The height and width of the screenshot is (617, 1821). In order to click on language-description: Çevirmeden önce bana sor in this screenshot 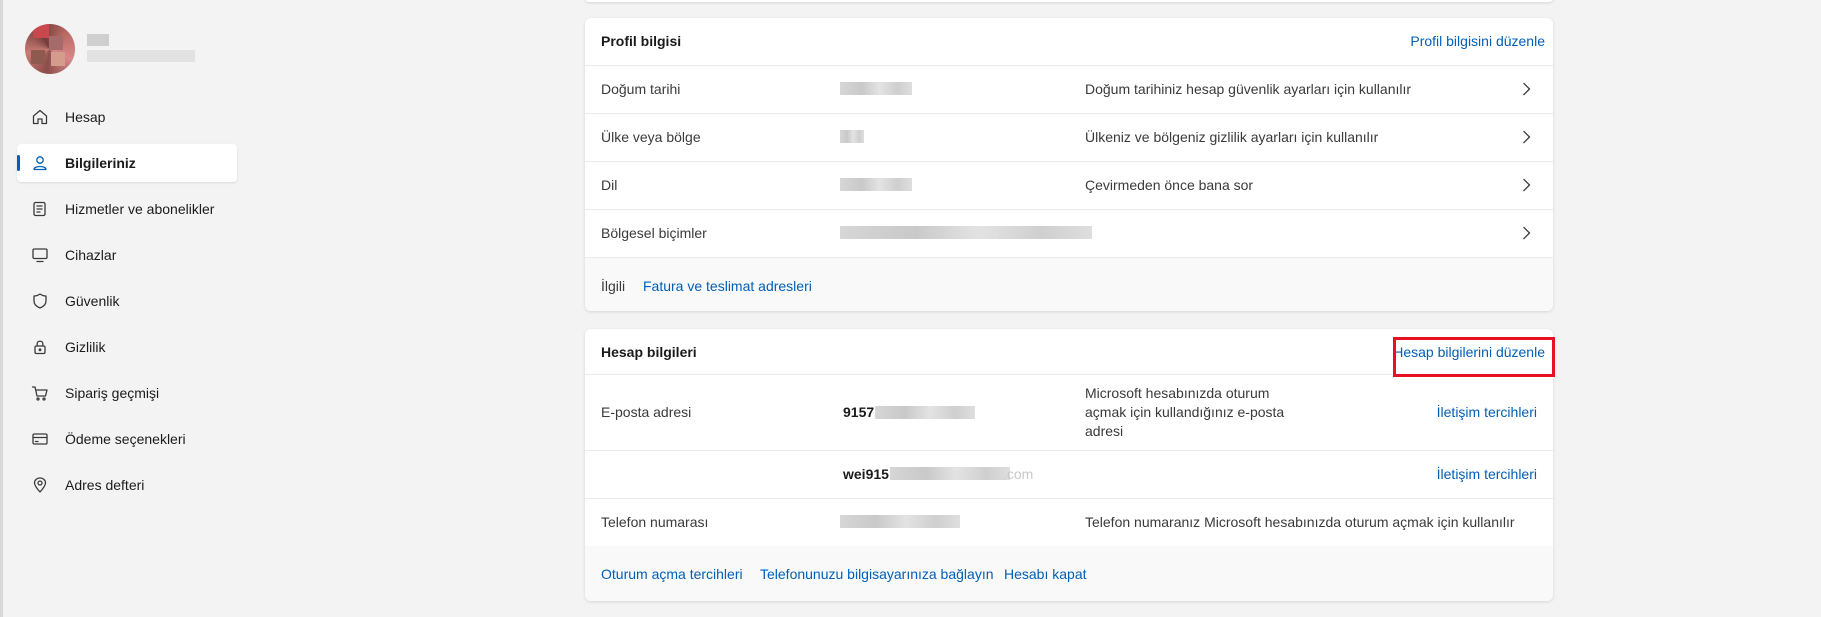, I will do `click(1169, 185)`.